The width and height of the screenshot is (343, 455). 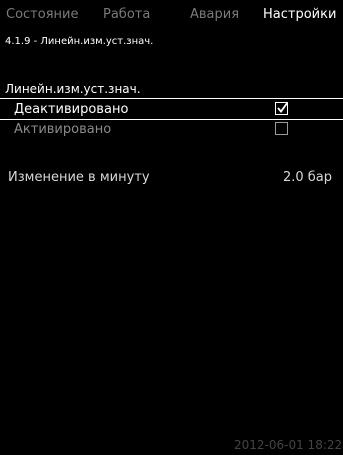 I want to click on section-title: Линейн.изм.уст.знач., so click(x=73, y=89).